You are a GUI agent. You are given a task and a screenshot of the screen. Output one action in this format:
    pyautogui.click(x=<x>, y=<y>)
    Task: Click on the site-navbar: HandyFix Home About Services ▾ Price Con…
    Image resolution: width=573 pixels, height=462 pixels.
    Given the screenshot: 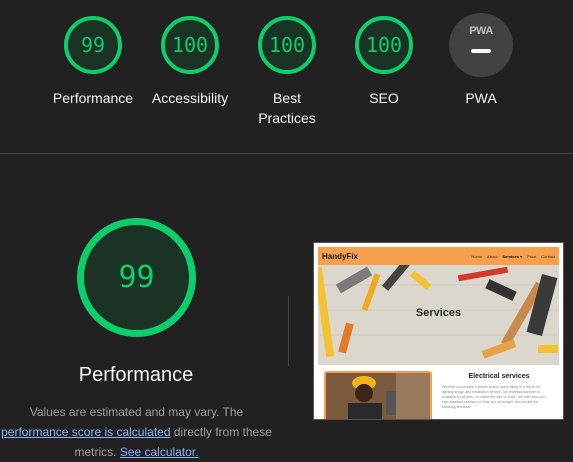 What is the action you would take?
    pyautogui.click(x=438, y=256)
    